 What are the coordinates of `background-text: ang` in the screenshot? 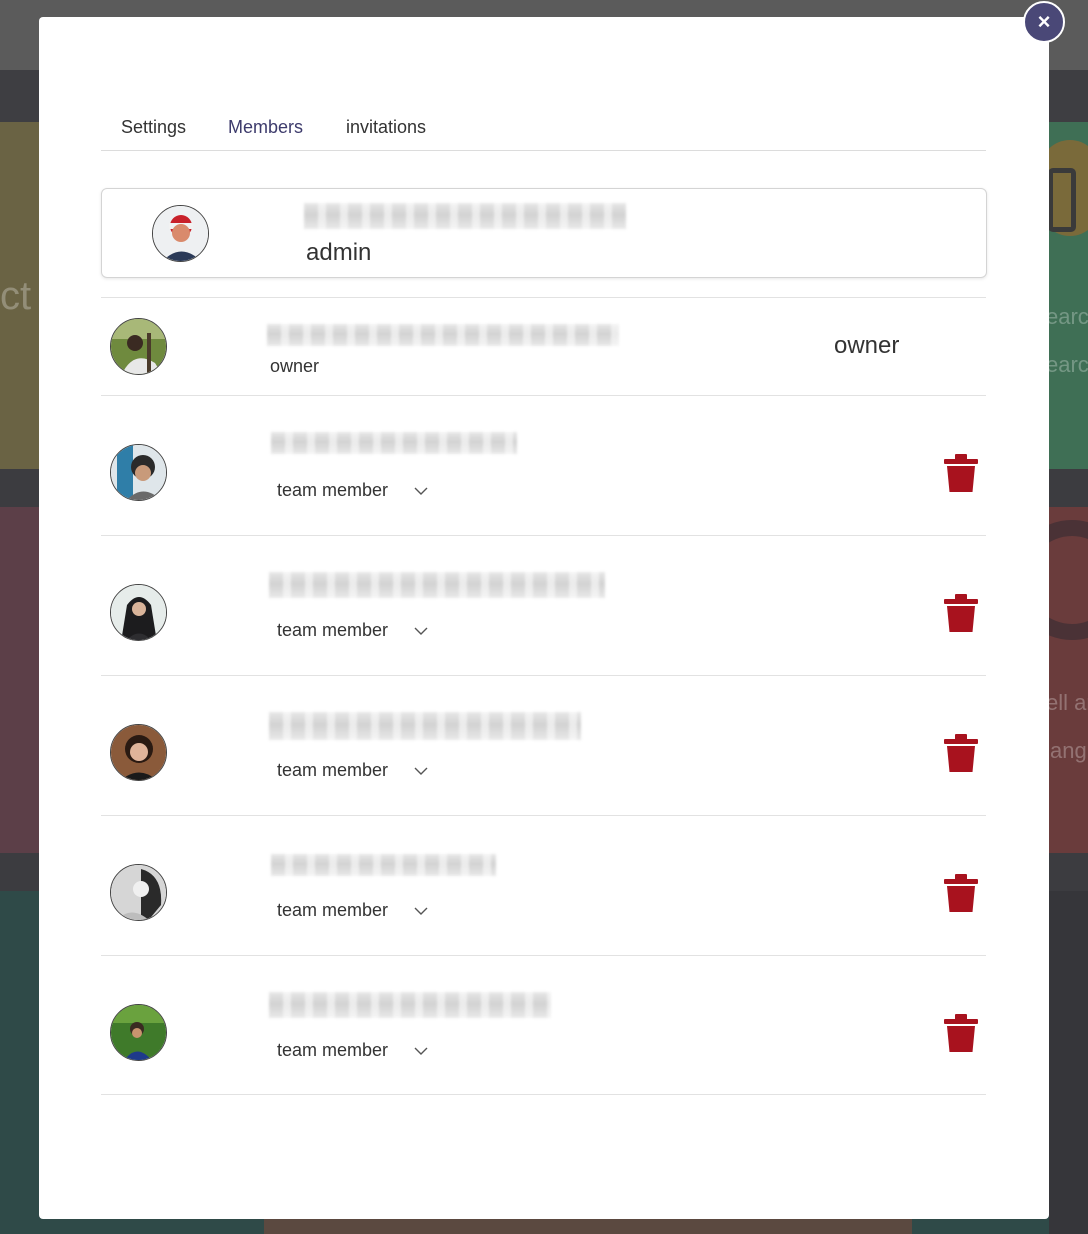 It's located at (1068, 750).